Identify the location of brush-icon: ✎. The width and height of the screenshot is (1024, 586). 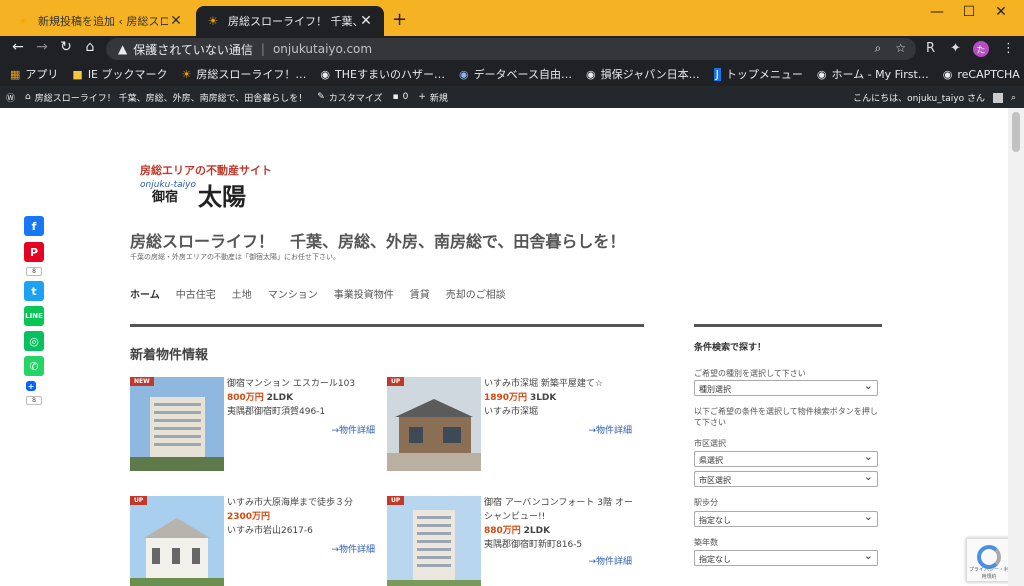
(321, 97).